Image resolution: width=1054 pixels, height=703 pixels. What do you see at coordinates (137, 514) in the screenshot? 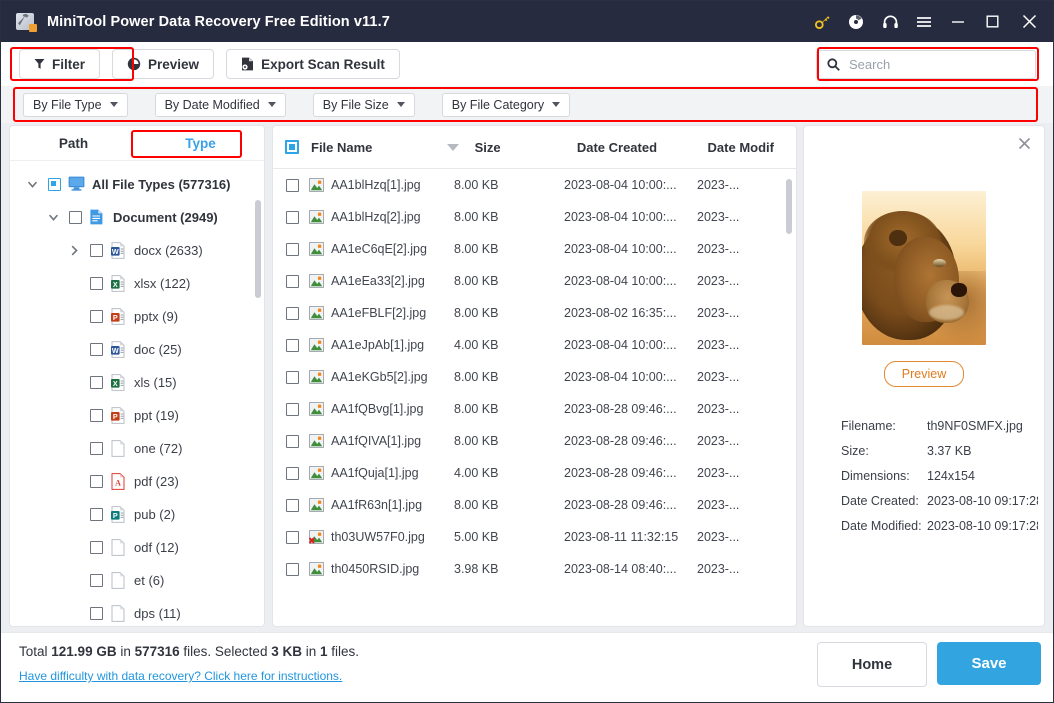
I see `tree-item: Ppub (2)` at bounding box center [137, 514].